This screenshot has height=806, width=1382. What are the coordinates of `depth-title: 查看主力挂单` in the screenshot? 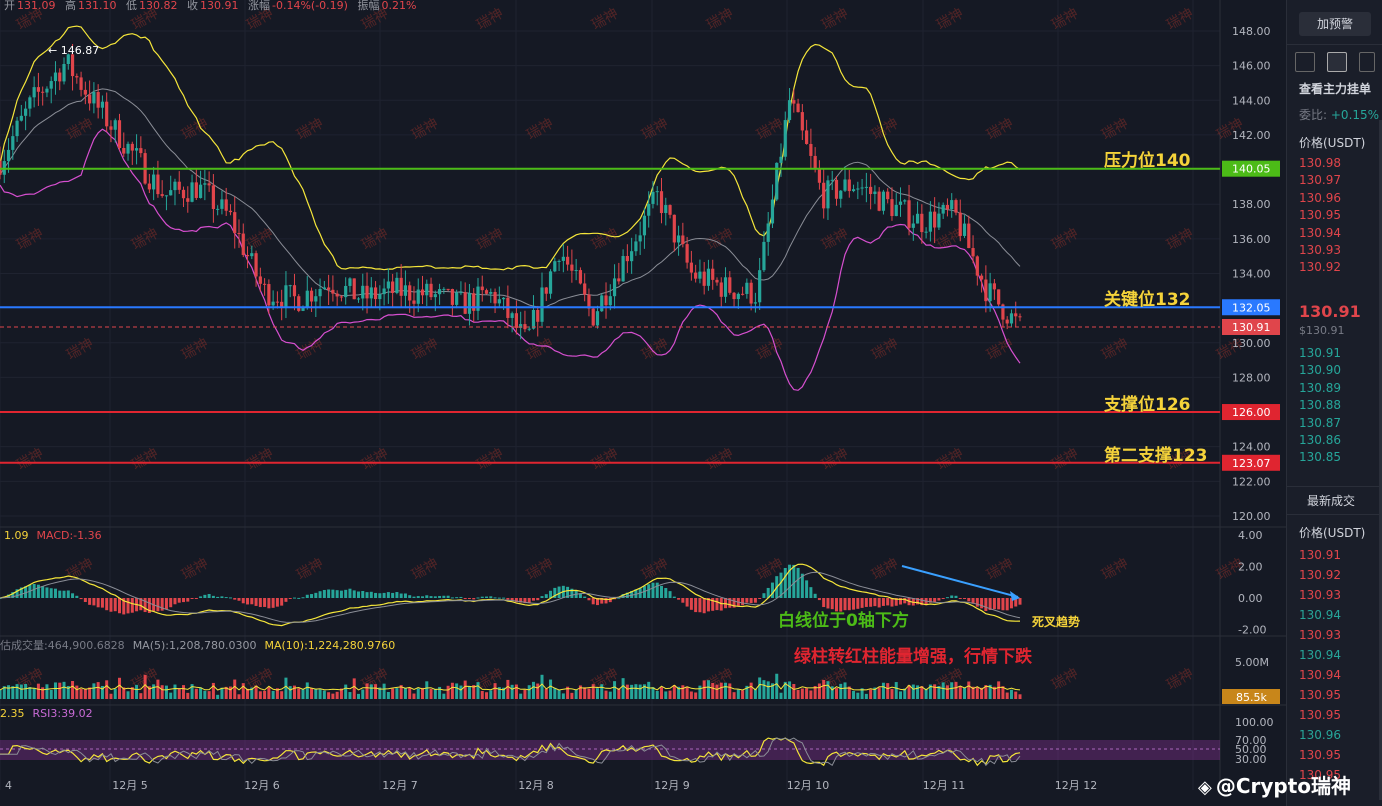 It's located at (1335, 88).